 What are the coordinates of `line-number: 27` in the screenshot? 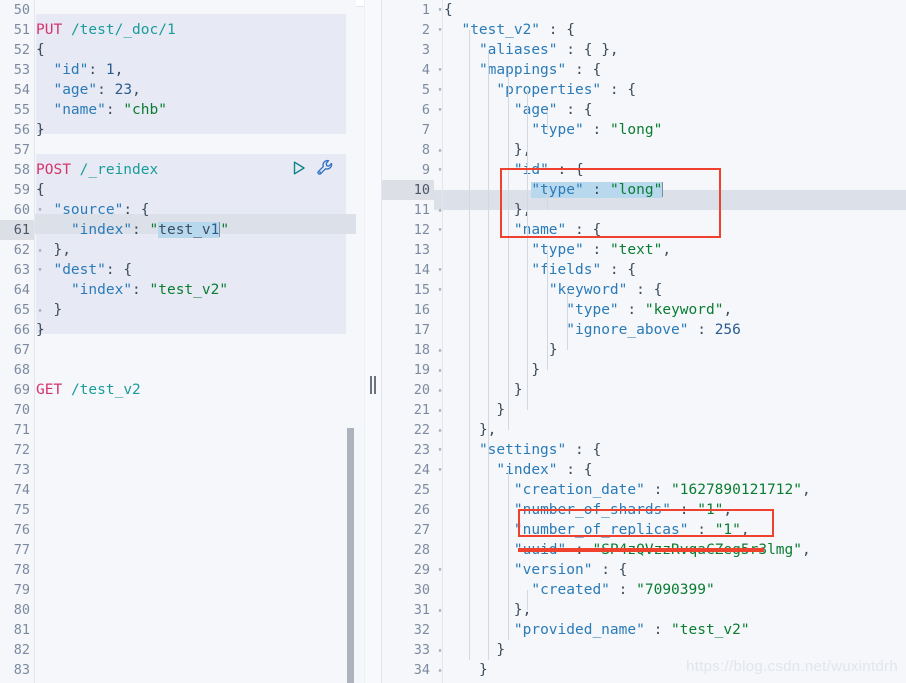 It's located at (408, 530).